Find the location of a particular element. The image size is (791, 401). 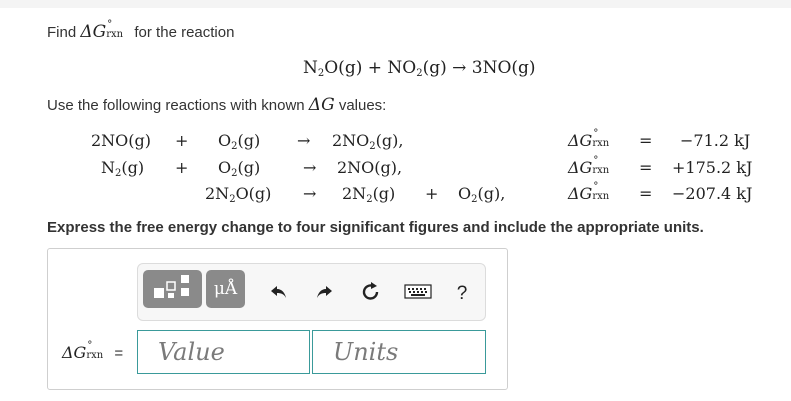

reset-icon is located at coordinates (371, 294).